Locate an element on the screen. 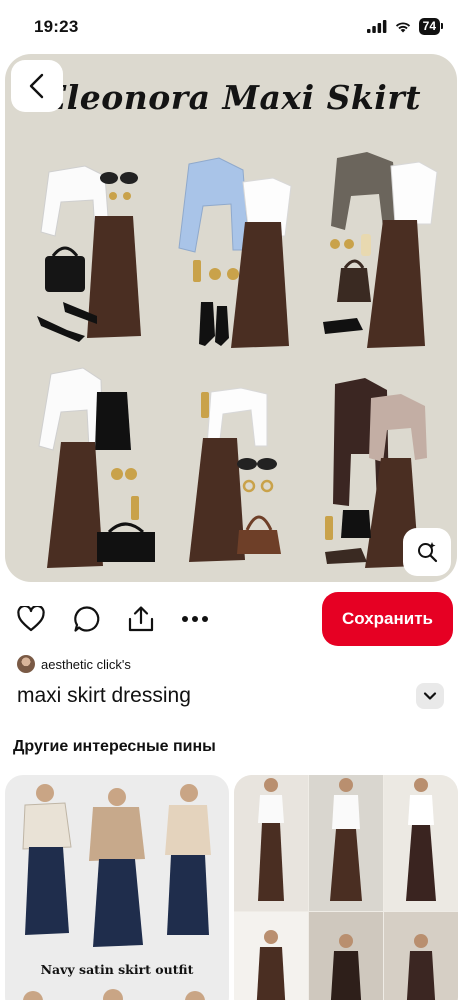 The image size is (462, 1000). status-icons: 74 is located at coordinates (405, 26).